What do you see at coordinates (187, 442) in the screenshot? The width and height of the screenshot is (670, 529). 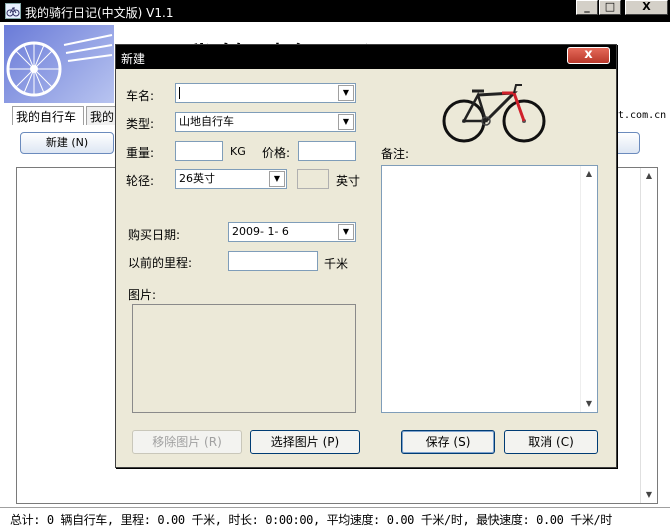 I see `remove-picture-button: 移除图片 (R)` at bounding box center [187, 442].